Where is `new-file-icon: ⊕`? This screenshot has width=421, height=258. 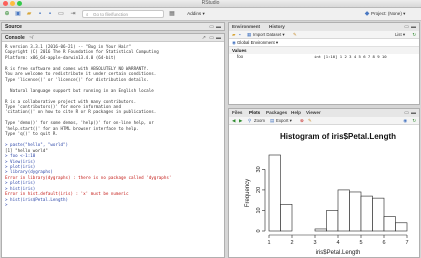
new-file-icon: ⊕ is located at coordinates (7, 14).